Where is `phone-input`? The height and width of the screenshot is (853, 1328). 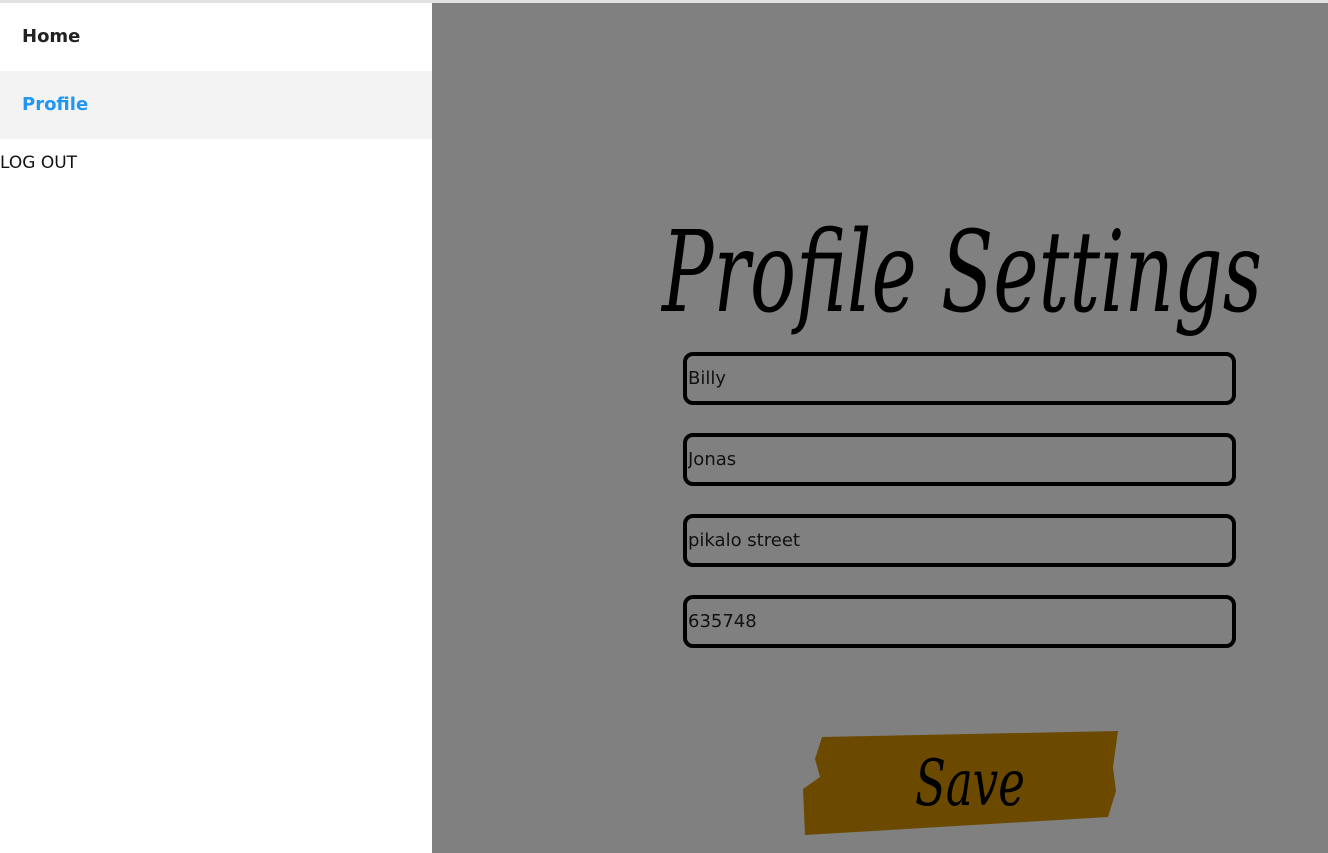 phone-input is located at coordinates (959, 621).